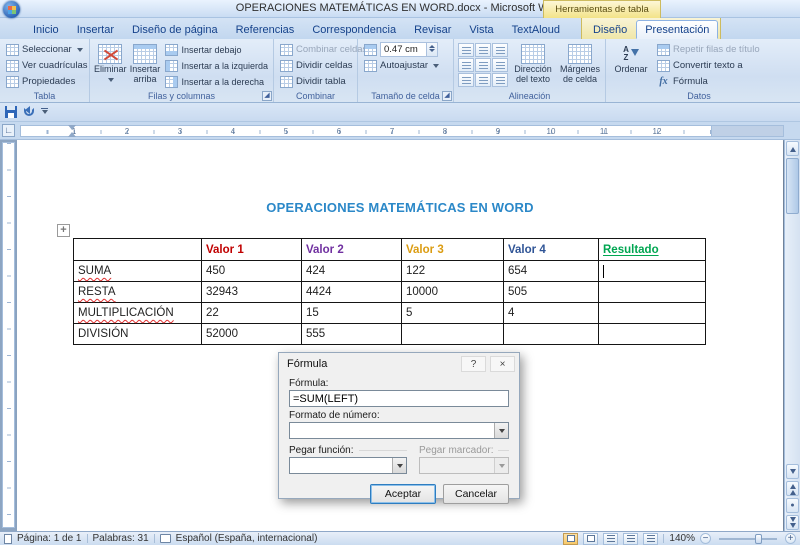 This screenshot has height=545, width=800. I want to click on select-table-button: Seleccionar, so click(46, 49).